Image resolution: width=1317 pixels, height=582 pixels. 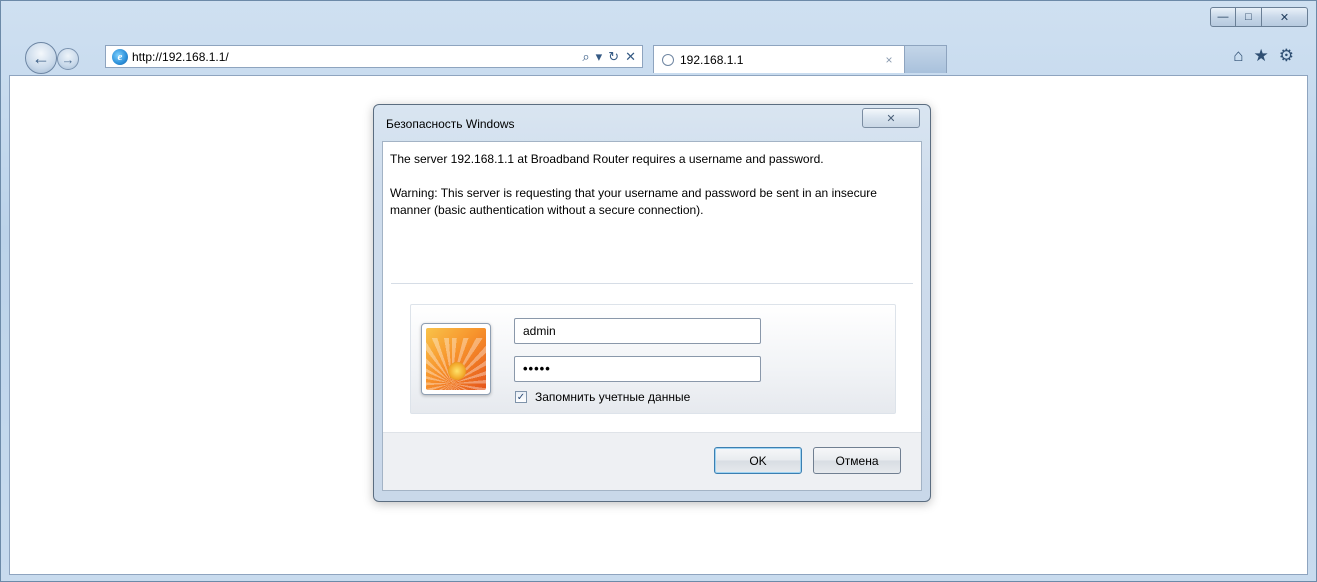 I want to click on close-window-button: ✕, so click(x=1285, y=17).